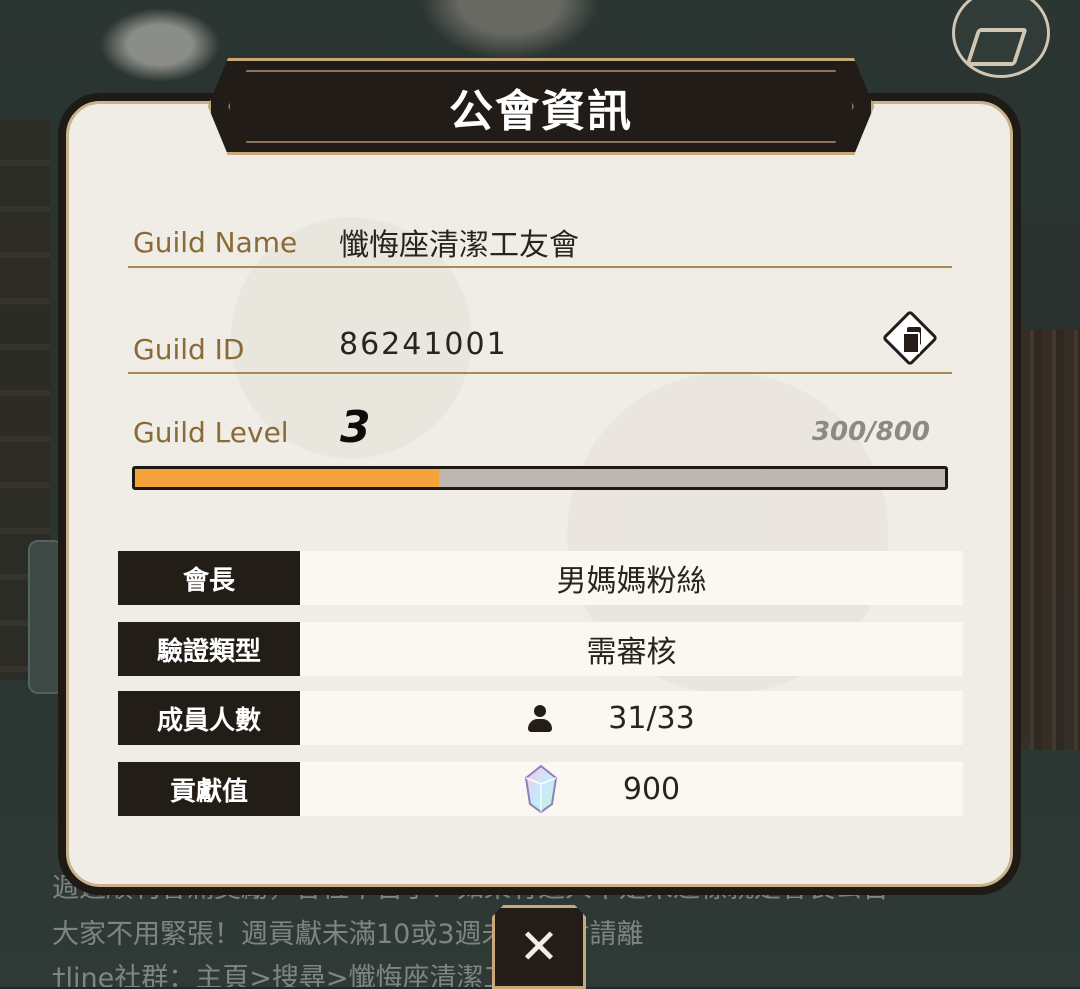 The image size is (1080, 989). What do you see at coordinates (1050, 540) in the screenshot?
I see `bookshelf-right` at bounding box center [1050, 540].